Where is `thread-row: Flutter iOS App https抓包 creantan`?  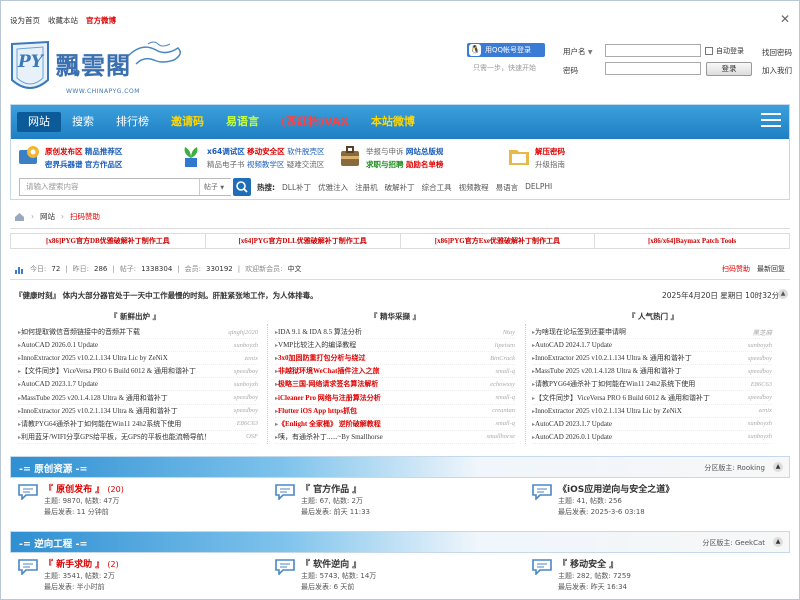 thread-row: Flutter iOS App https抓包 creantan is located at coordinates (395, 411).